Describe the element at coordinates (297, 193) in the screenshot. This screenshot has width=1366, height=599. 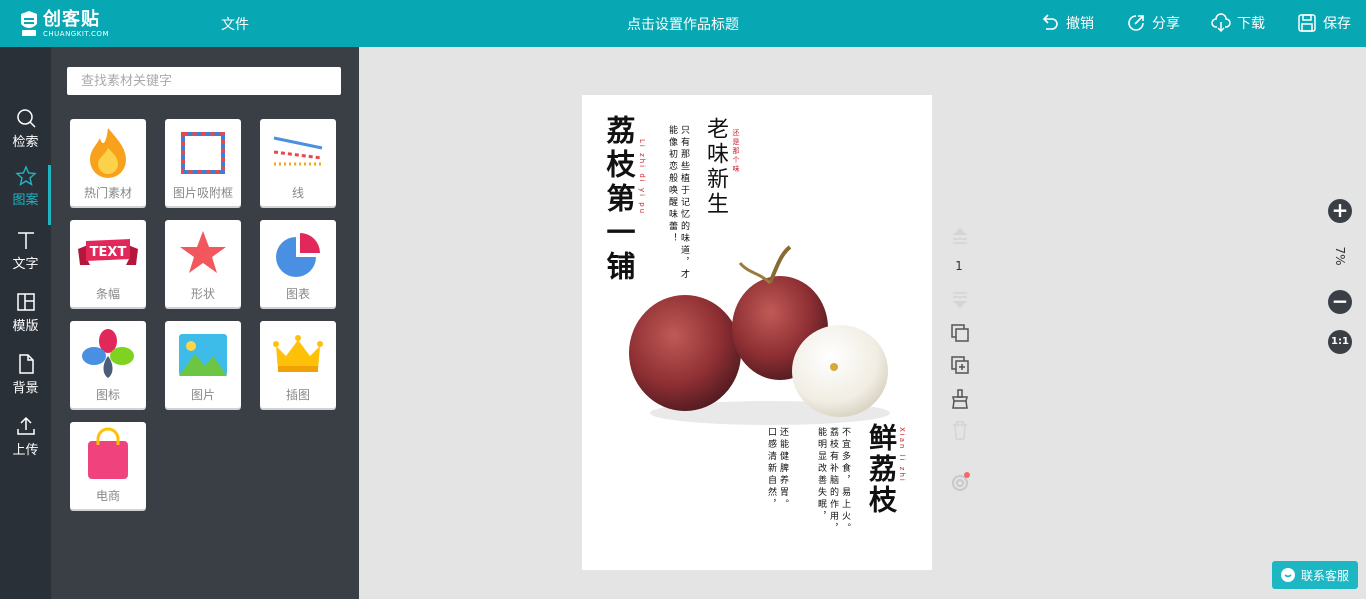
I see `tile-label: 线` at that location.